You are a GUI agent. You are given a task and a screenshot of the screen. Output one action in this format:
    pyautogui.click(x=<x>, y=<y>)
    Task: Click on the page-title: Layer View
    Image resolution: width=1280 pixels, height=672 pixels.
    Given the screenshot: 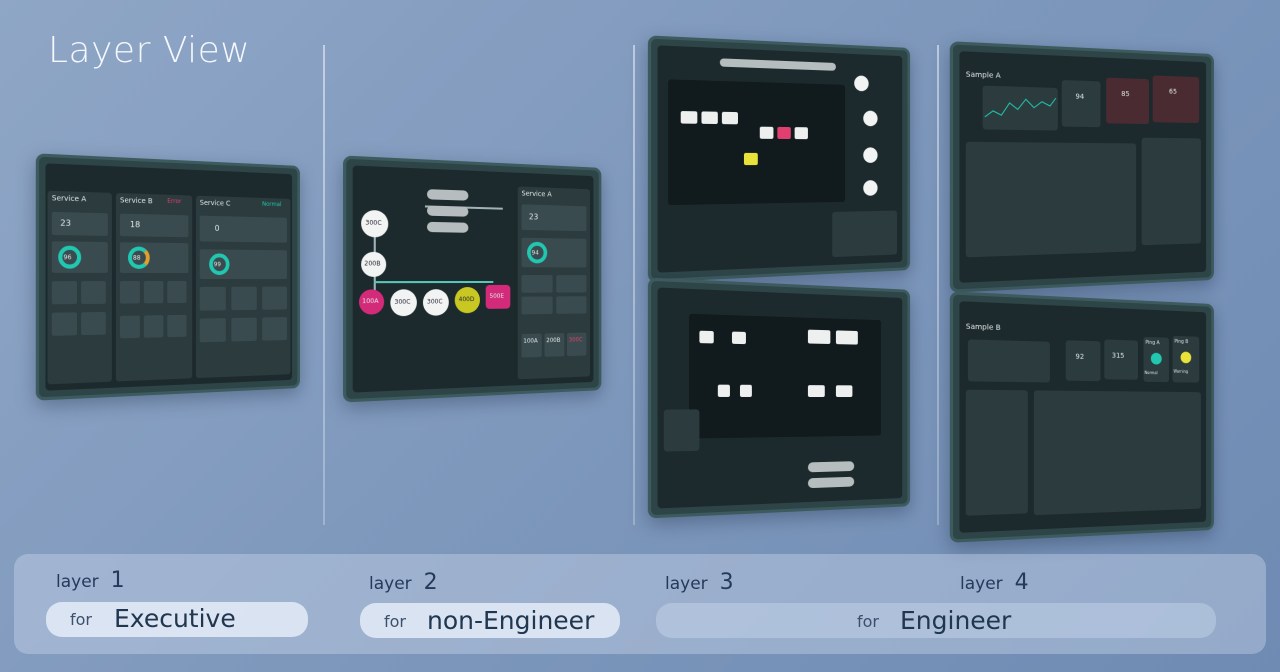 What is the action you would take?
    pyautogui.click(x=149, y=50)
    